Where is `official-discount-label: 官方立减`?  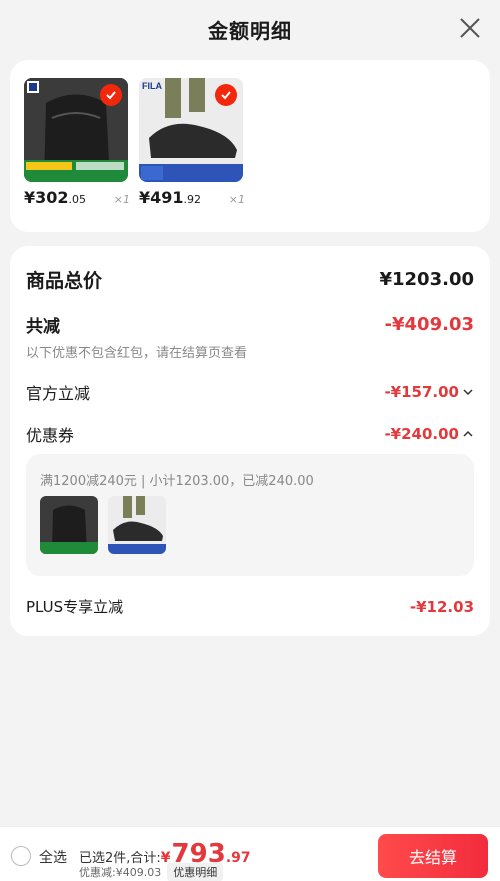 official-discount-label: 官方立减 is located at coordinates (58, 393).